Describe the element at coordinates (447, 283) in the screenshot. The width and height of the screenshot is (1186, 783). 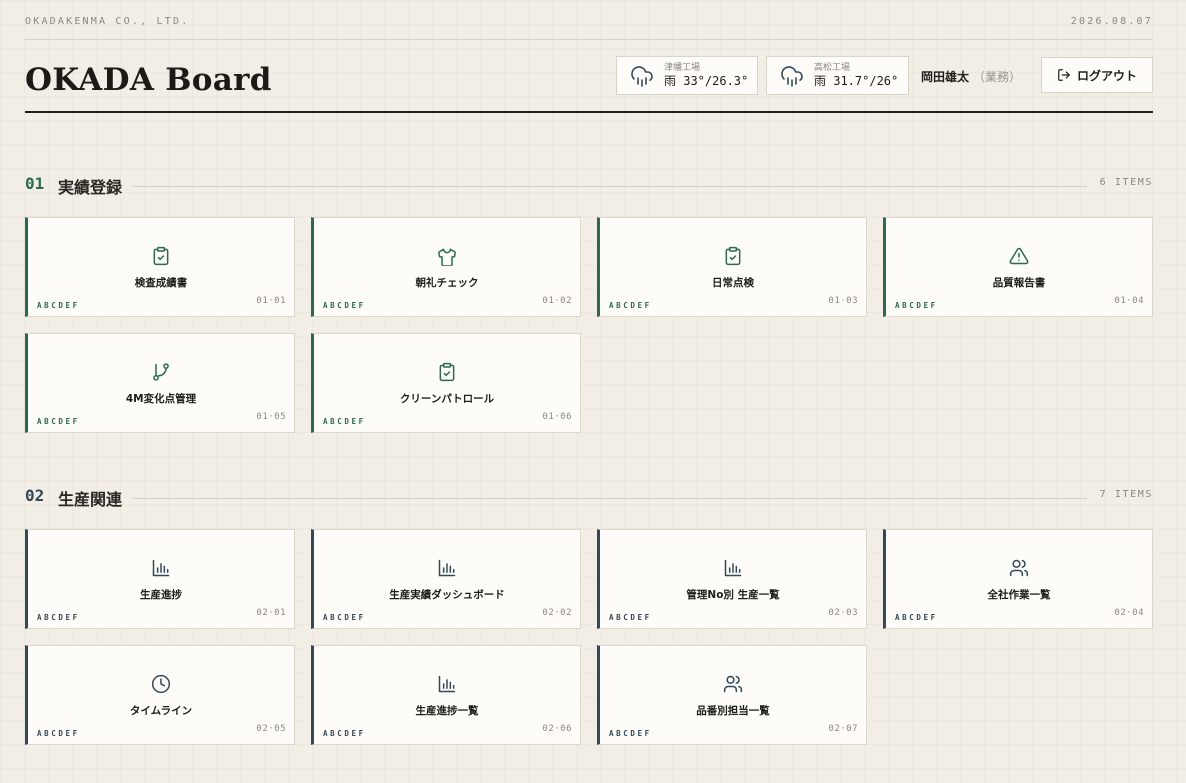
I see `card-label: 朝礼チェック` at that location.